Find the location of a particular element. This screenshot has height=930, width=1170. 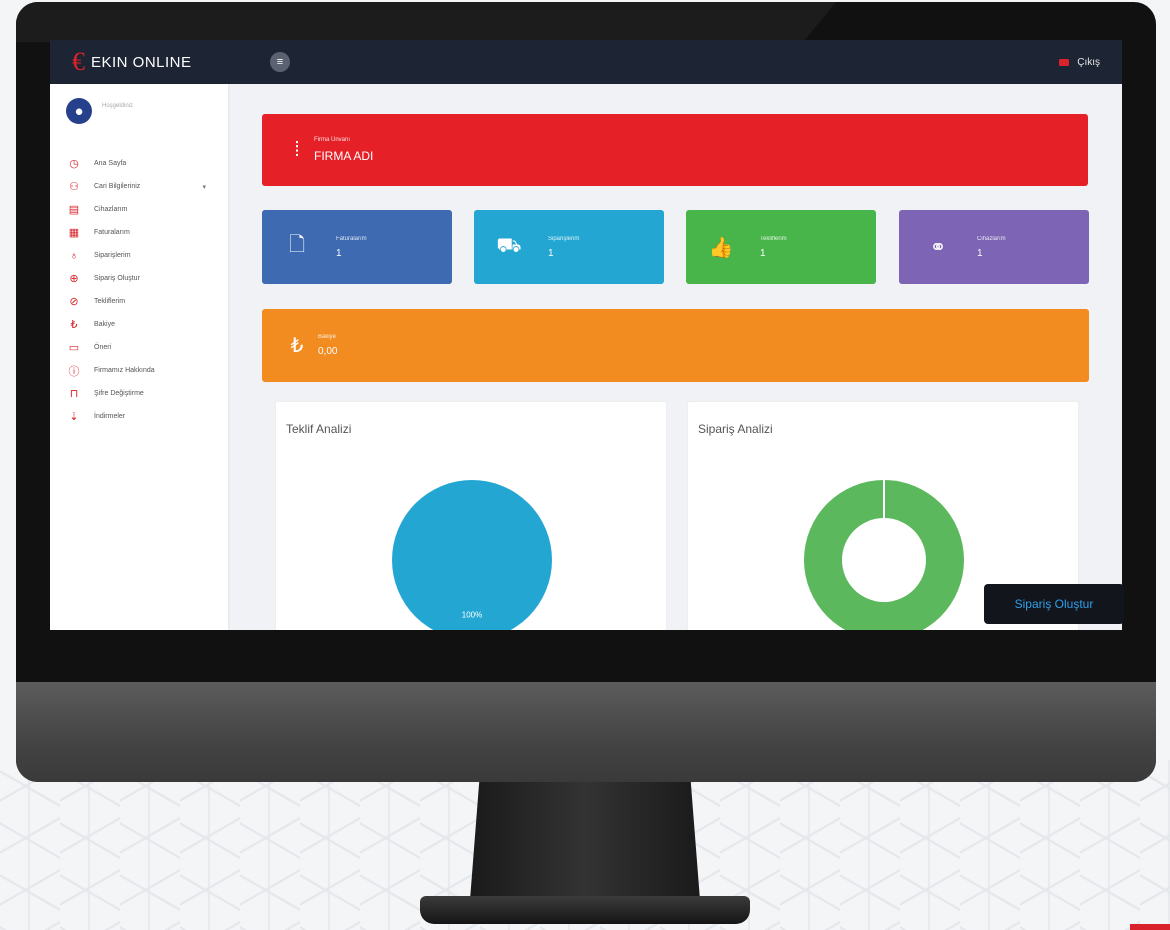

sidebar-item-account: ⚇ Cari Bilgileriniz ▾ is located at coordinates (139, 186).